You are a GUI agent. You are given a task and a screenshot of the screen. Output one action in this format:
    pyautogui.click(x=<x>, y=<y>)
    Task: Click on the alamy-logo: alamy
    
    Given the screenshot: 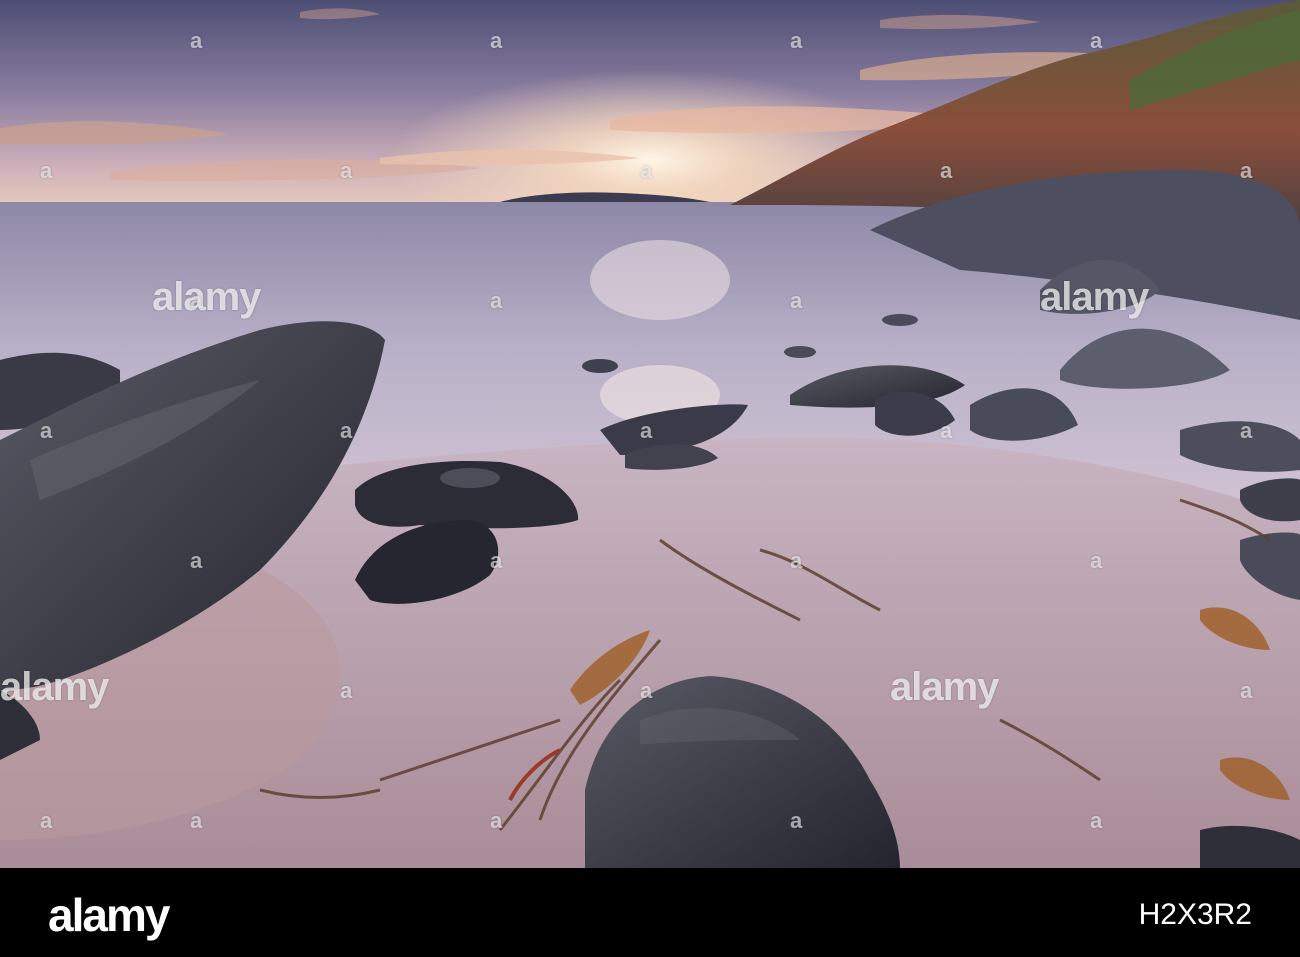 What is the action you would take?
    pyautogui.click(x=109, y=915)
    